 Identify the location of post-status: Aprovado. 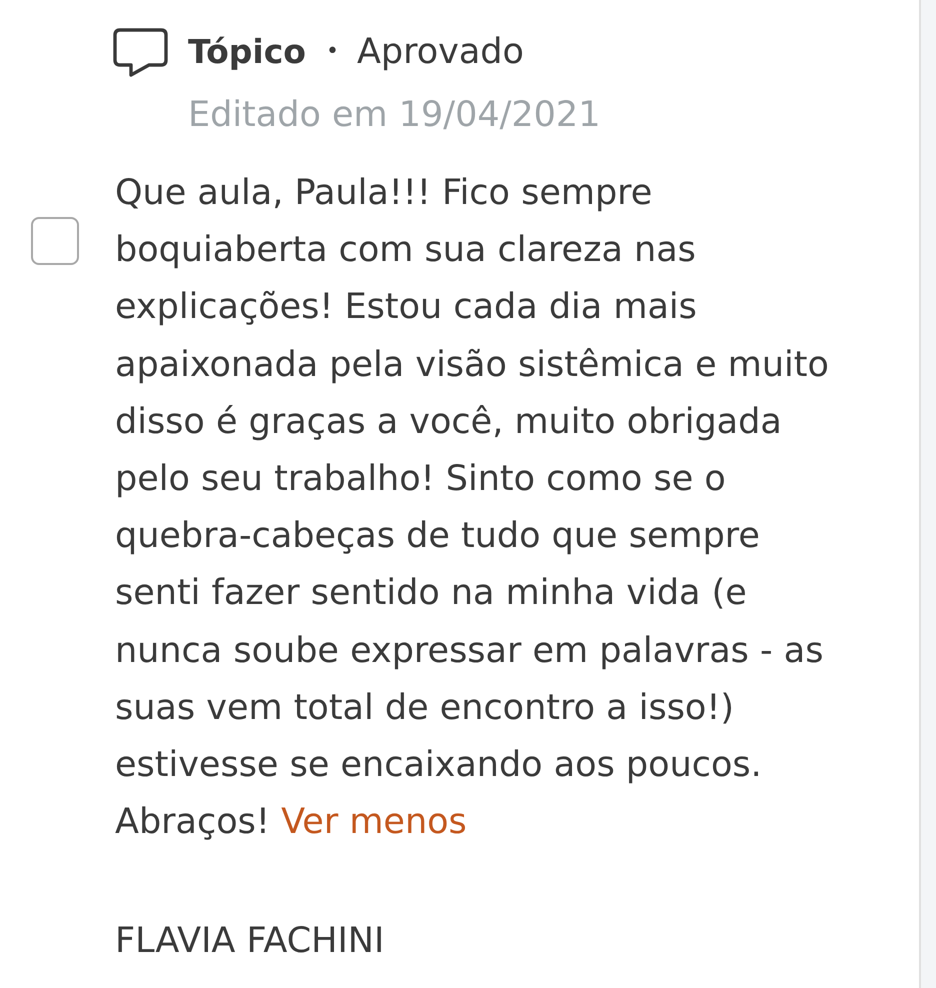
(440, 52).